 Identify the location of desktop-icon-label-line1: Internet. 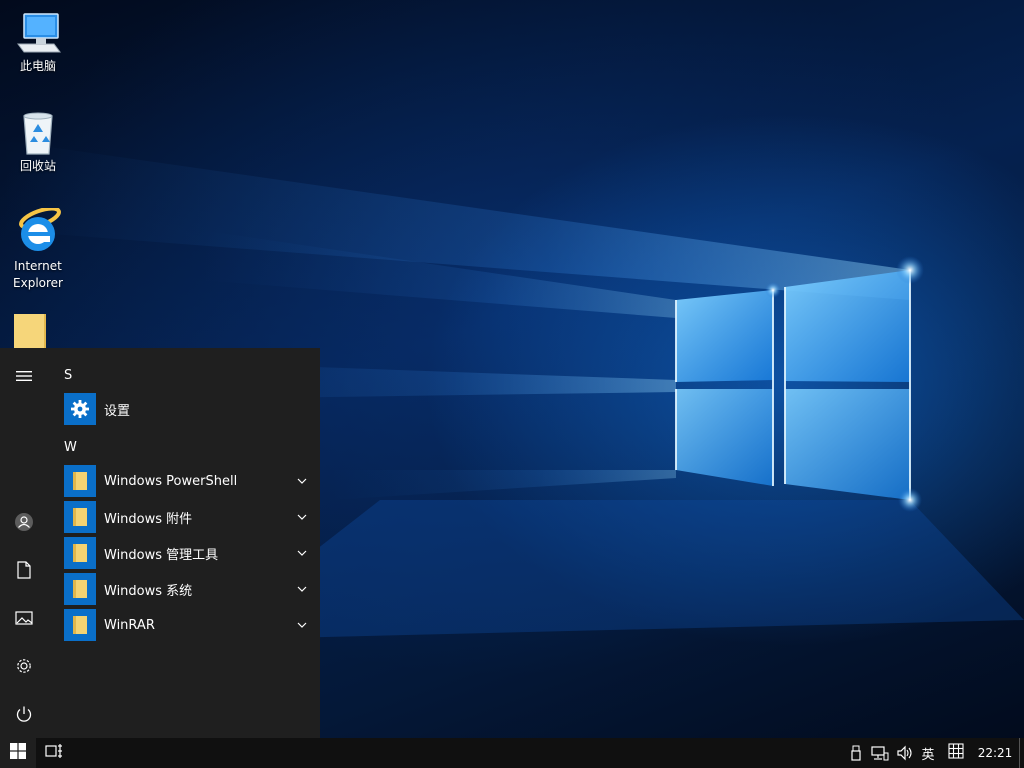
(38, 266).